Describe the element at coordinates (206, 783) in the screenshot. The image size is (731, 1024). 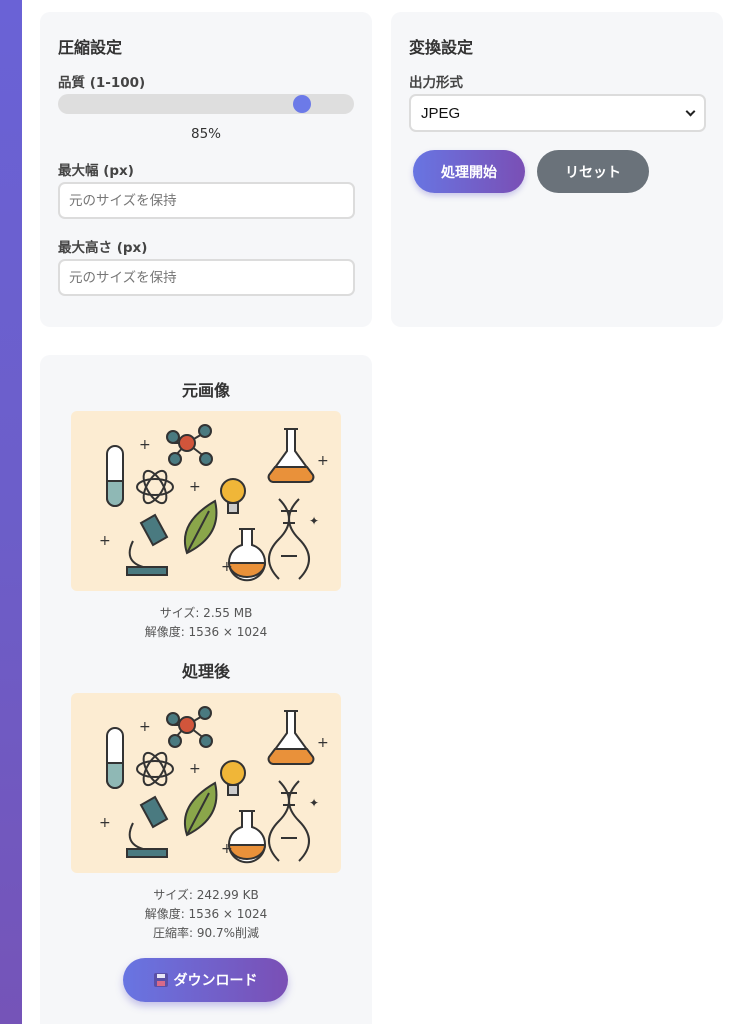
I see `processed-image: + + + + + ✦` at that location.